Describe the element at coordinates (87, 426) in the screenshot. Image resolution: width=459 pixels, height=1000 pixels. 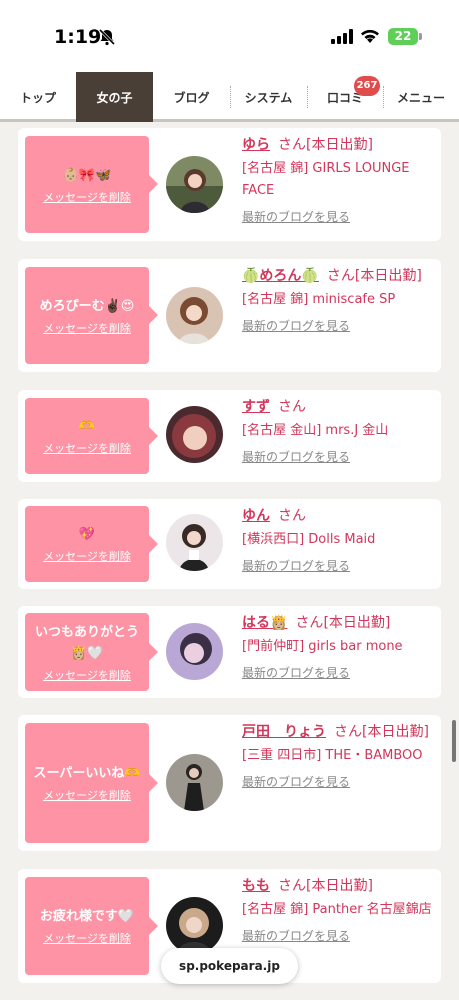
I see `message-text: 🫶` at that location.